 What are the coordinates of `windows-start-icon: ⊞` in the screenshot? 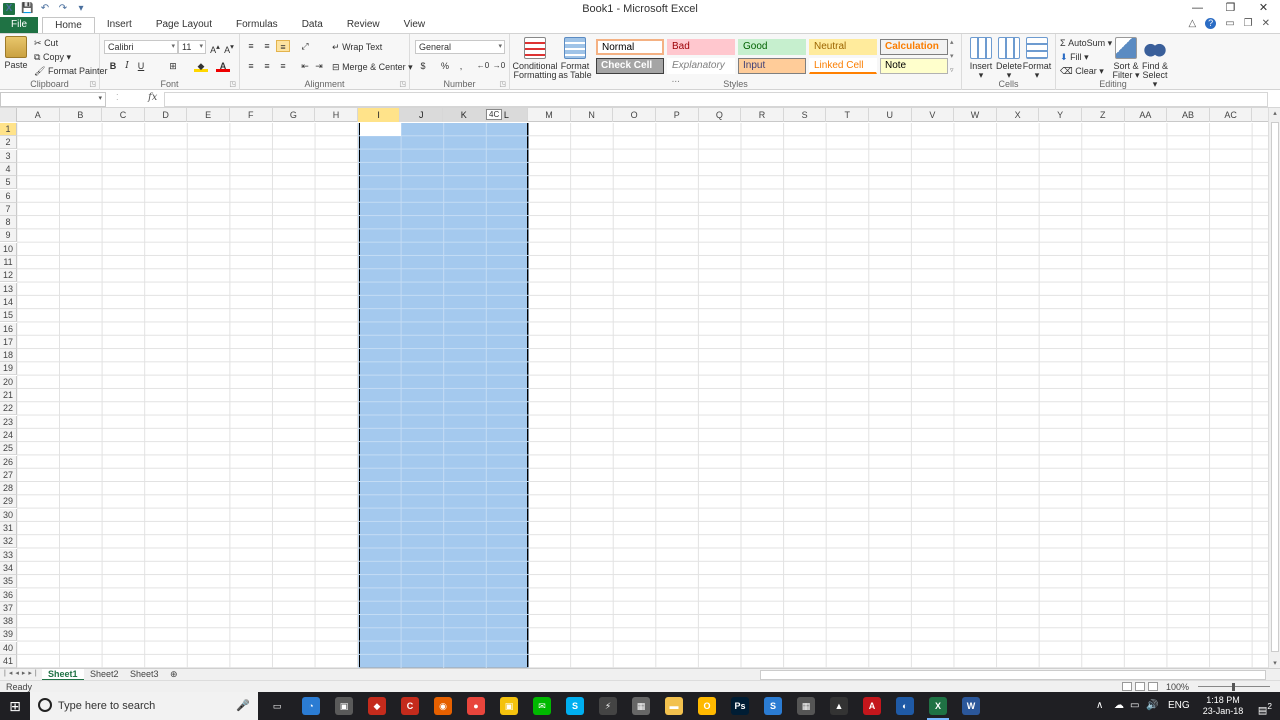 It's located at (15, 706).